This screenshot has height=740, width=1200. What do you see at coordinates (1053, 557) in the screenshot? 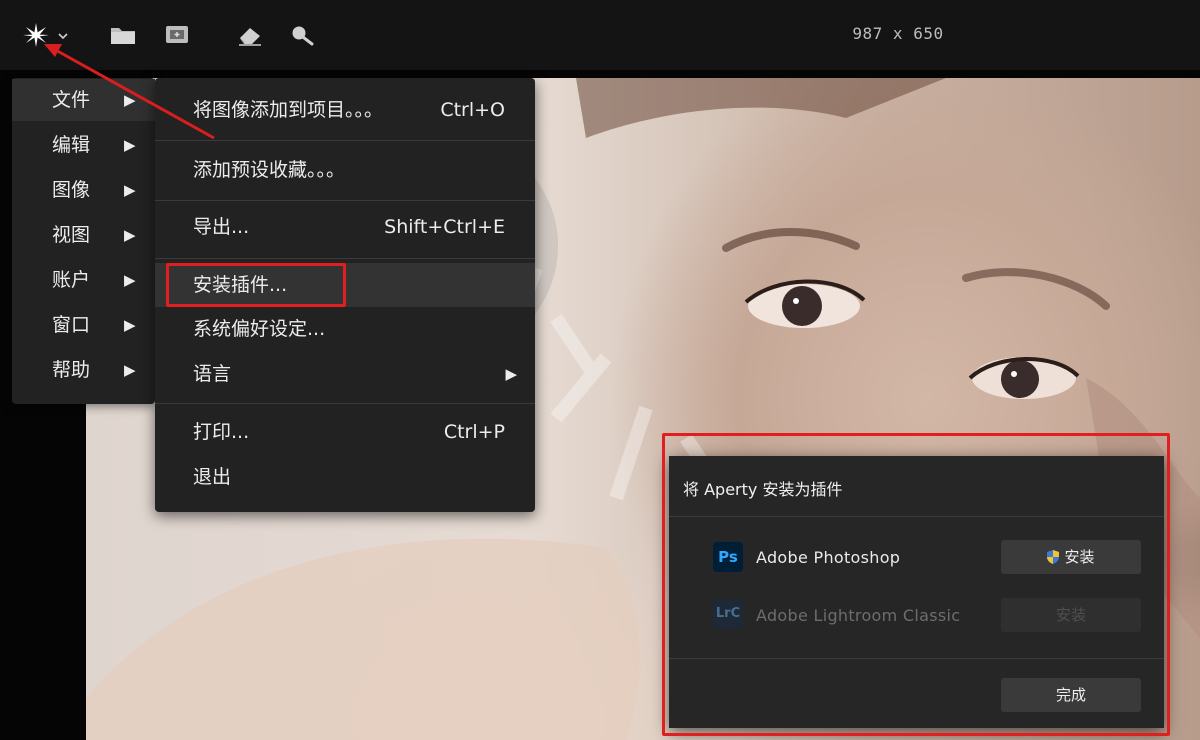
I see `shield-icon` at bounding box center [1053, 557].